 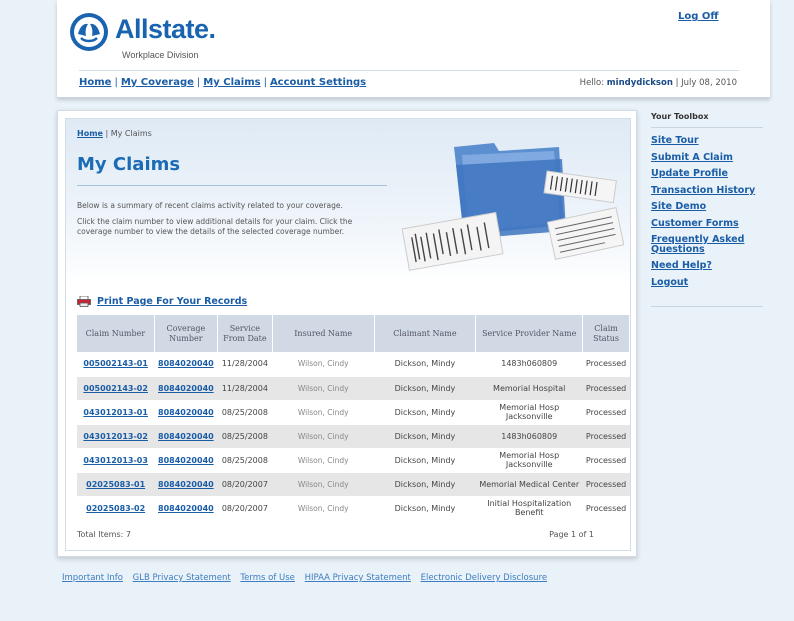 I want to click on logoff-link: Log Off, so click(x=698, y=16).